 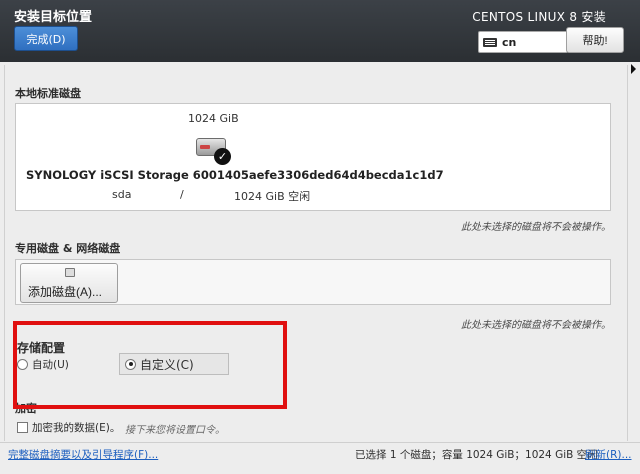 What do you see at coordinates (122, 194) in the screenshot?
I see `disk-device: sda` at bounding box center [122, 194].